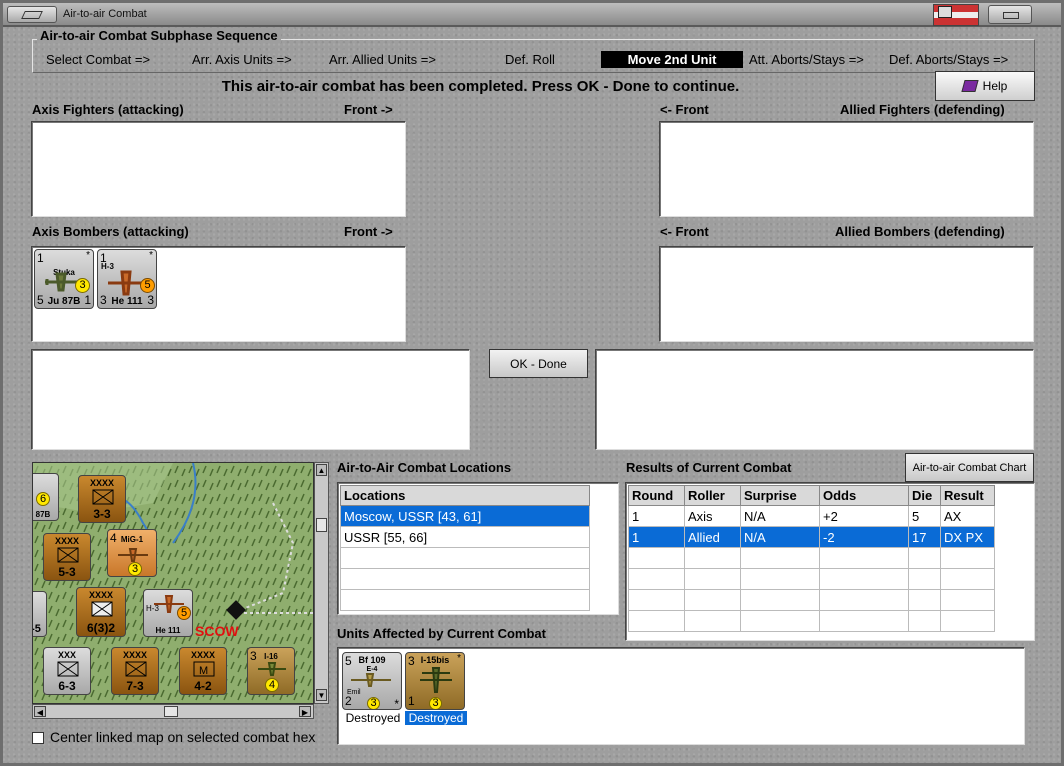 The width and height of the screenshot is (1064, 766). I want to click on map-unit-counter: XXXX 3-3, so click(102, 499).